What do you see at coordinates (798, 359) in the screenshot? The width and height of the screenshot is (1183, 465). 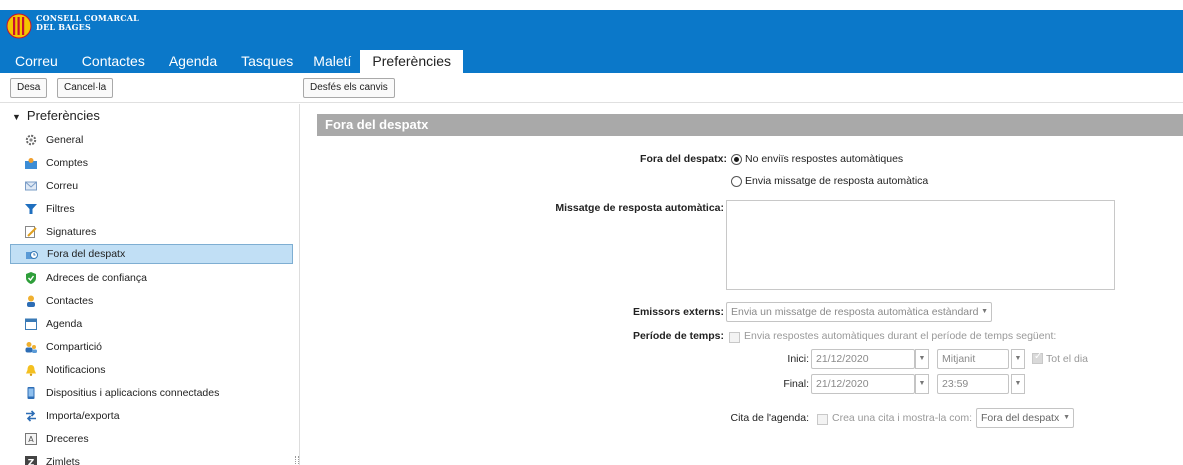 I see `start-label: Inici:` at bounding box center [798, 359].